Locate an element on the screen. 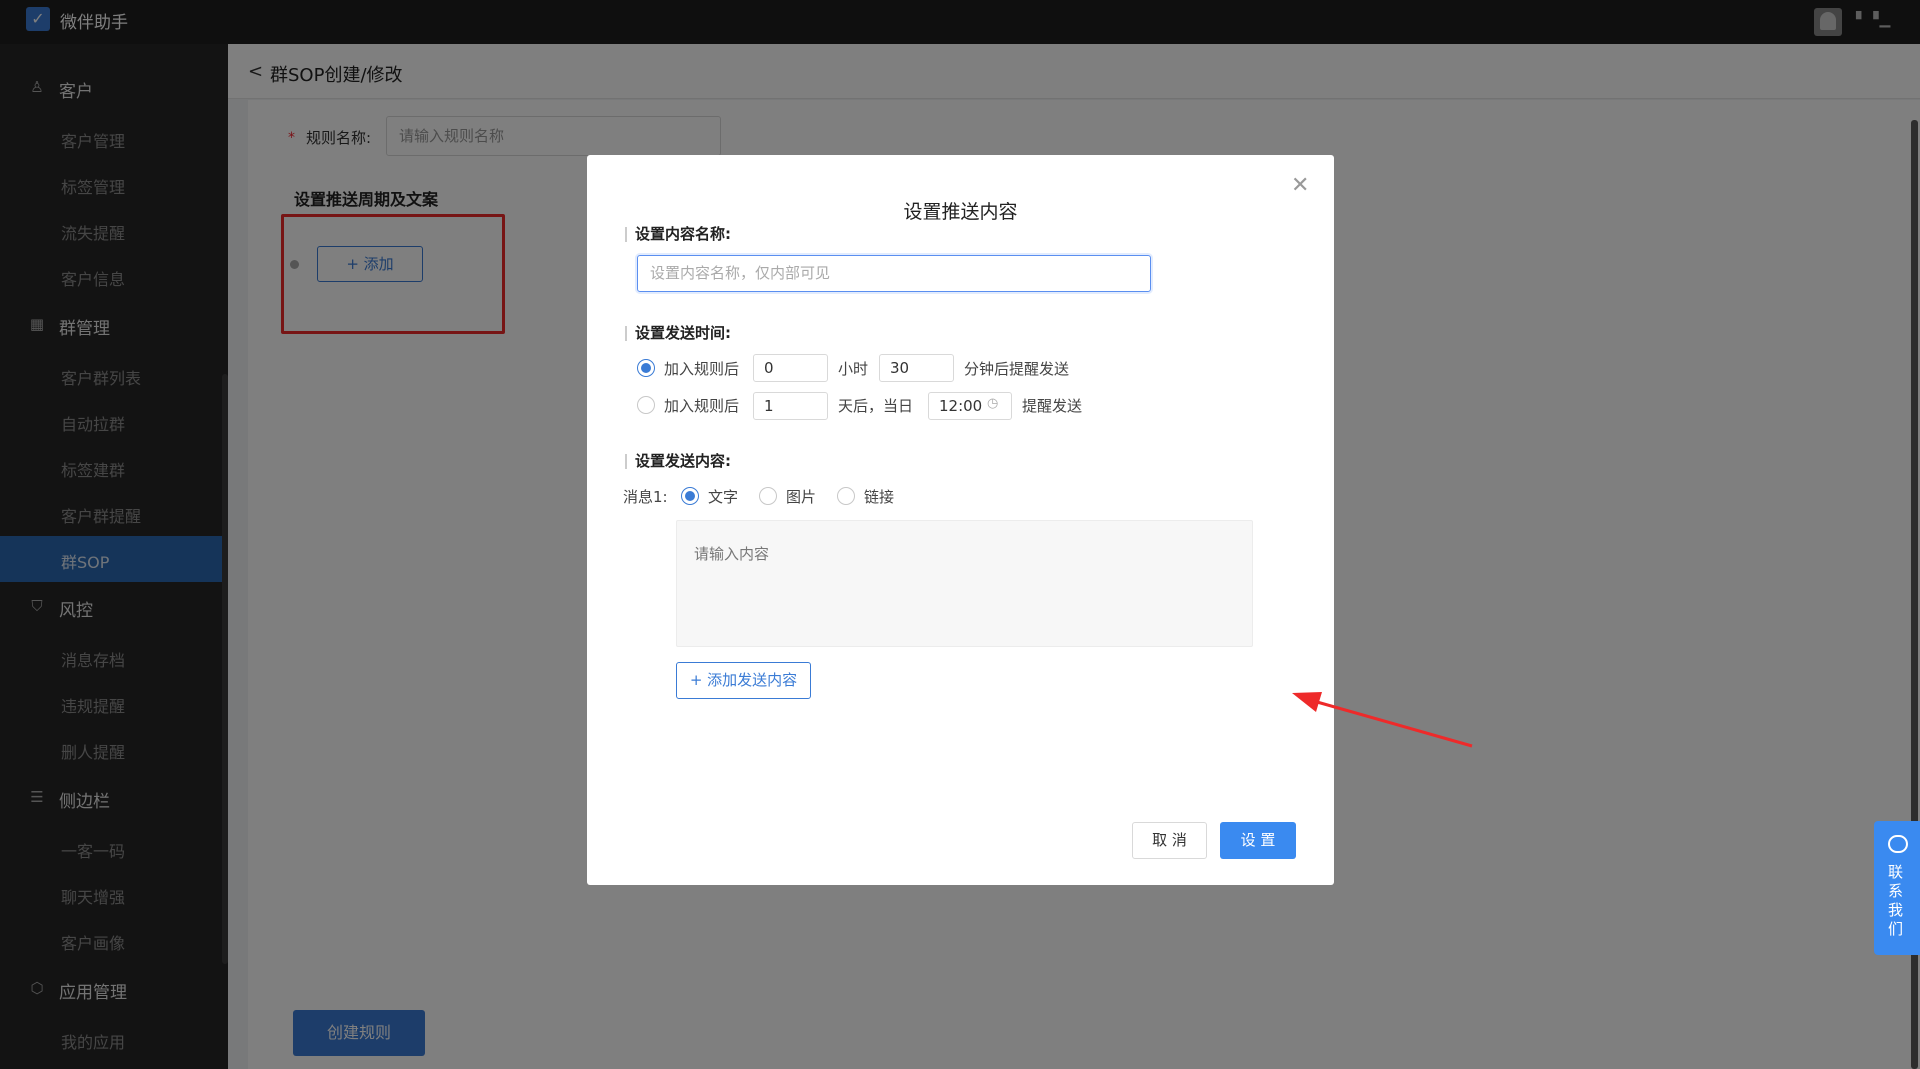  time-picker-input: 12:00 is located at coordinates (970, 406).